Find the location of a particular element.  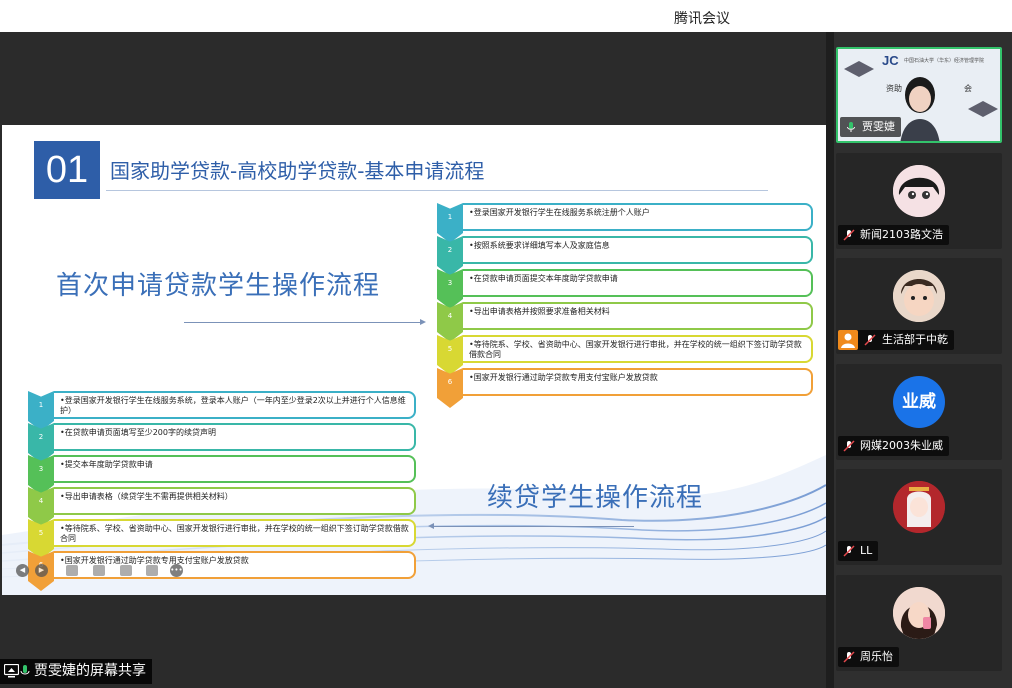

title-underline is located at coordinates (437, 190).